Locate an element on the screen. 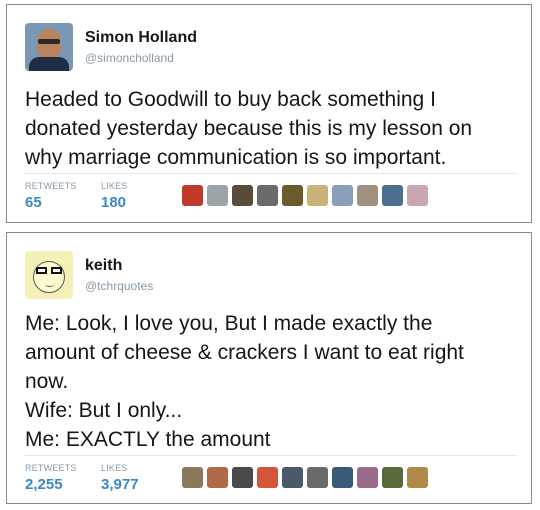 This screenshot has height=510, width=540. retweets-count: 65 is located at coordinates (33, 202).